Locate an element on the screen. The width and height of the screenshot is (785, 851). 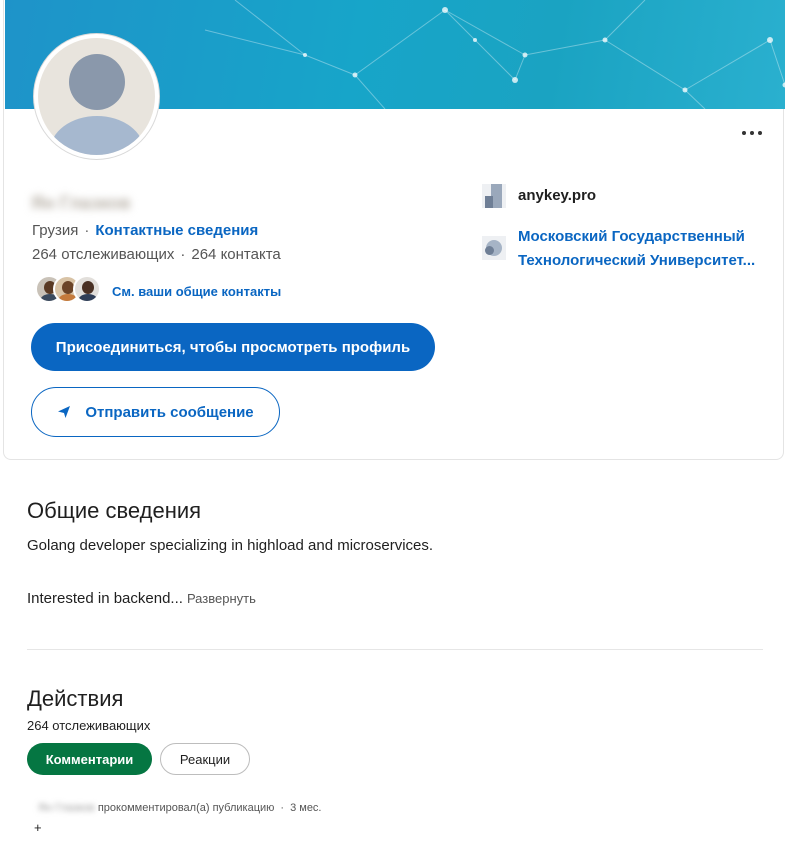
send-icon is located at coordinates (64, 412).